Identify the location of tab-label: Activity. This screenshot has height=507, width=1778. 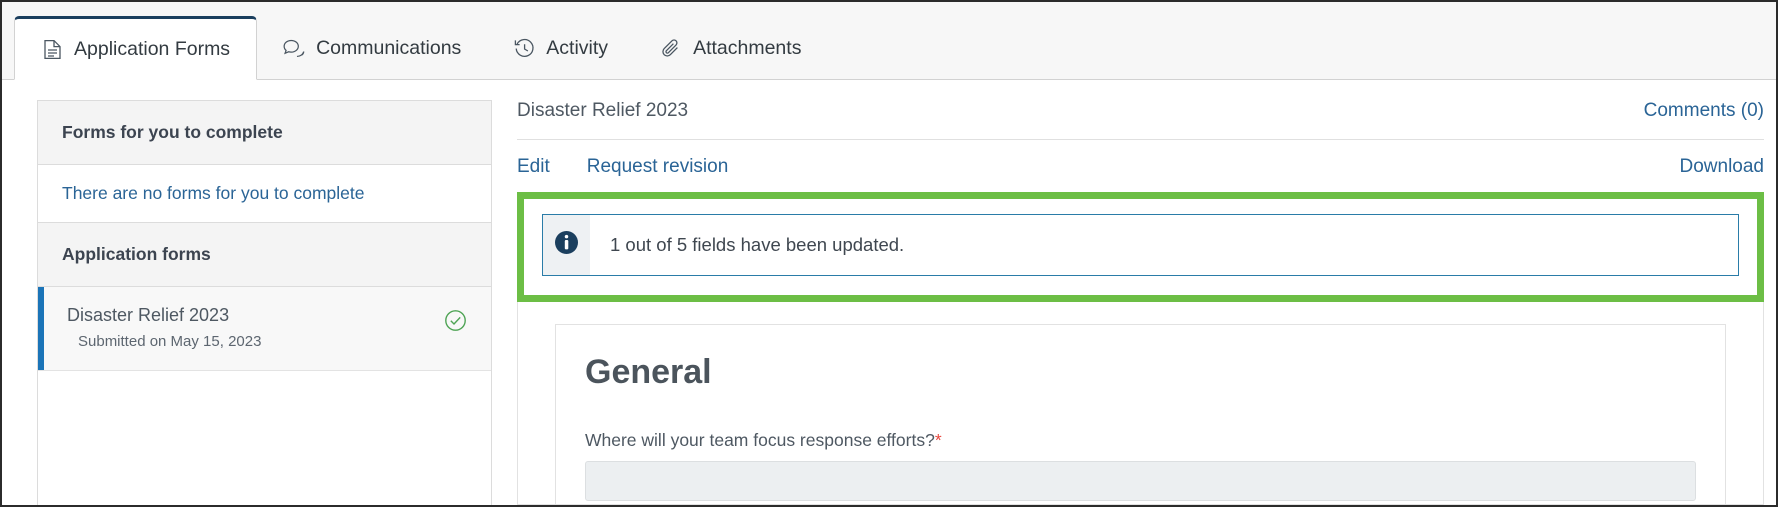
(577, 47).